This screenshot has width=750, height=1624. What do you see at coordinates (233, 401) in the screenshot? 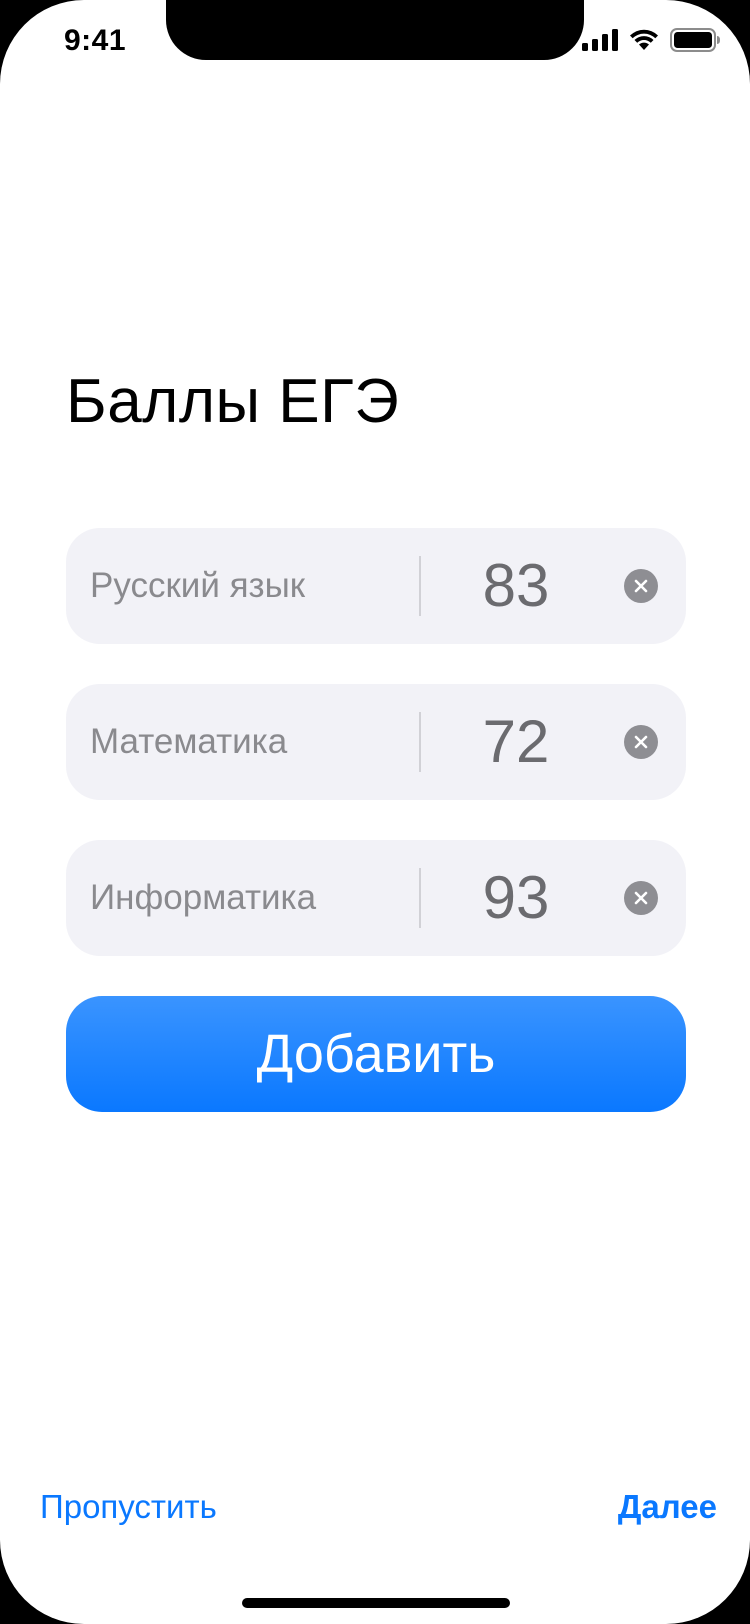
I see `page-title: Баллы ЕГЭ` at bounding box center [233, 401].